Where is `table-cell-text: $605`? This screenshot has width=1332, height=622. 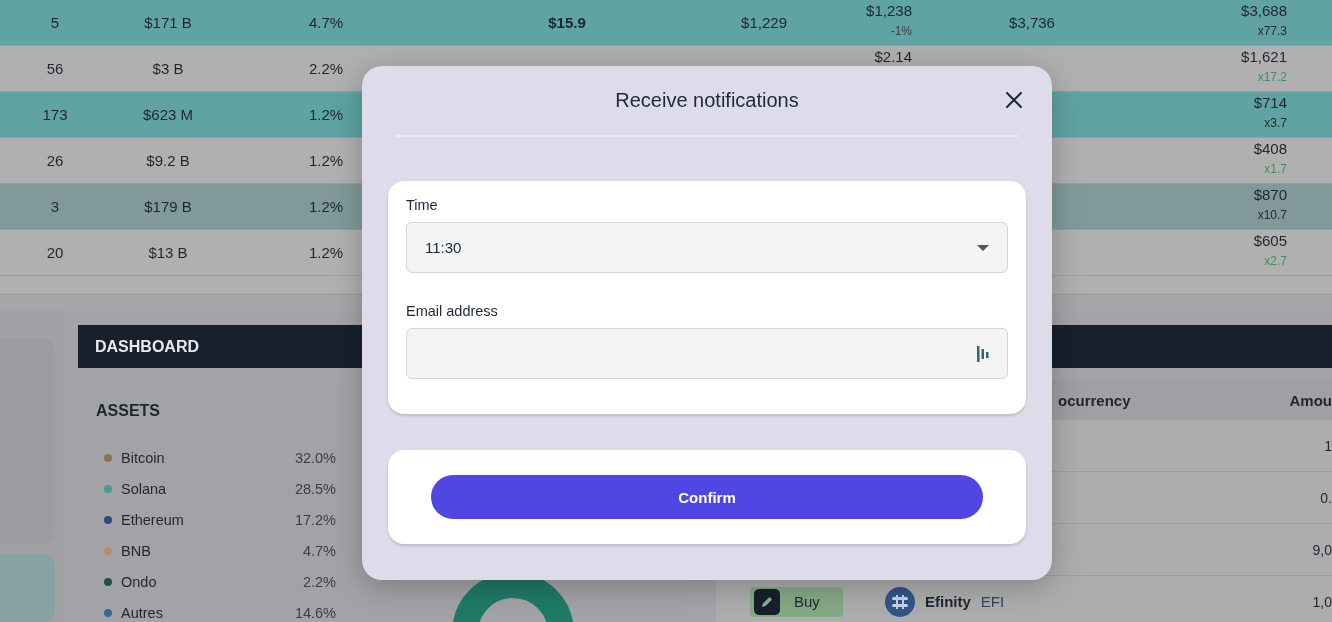 table-cell-text: $605 is located at coordinates (1270, 241).